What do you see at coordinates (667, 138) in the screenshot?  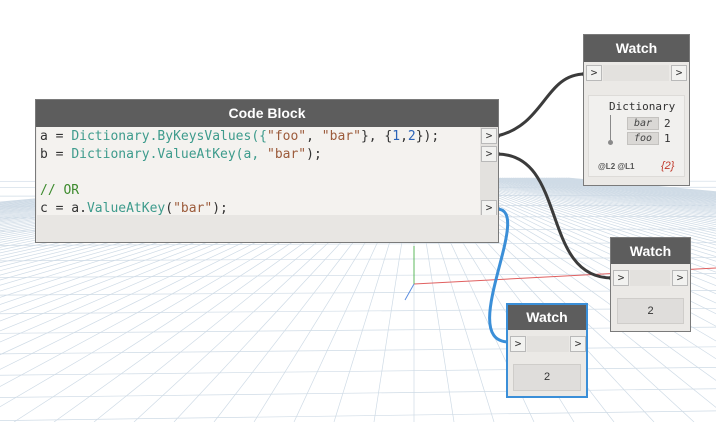 I see `dict-value: 1` at bounding box center [667, 138].